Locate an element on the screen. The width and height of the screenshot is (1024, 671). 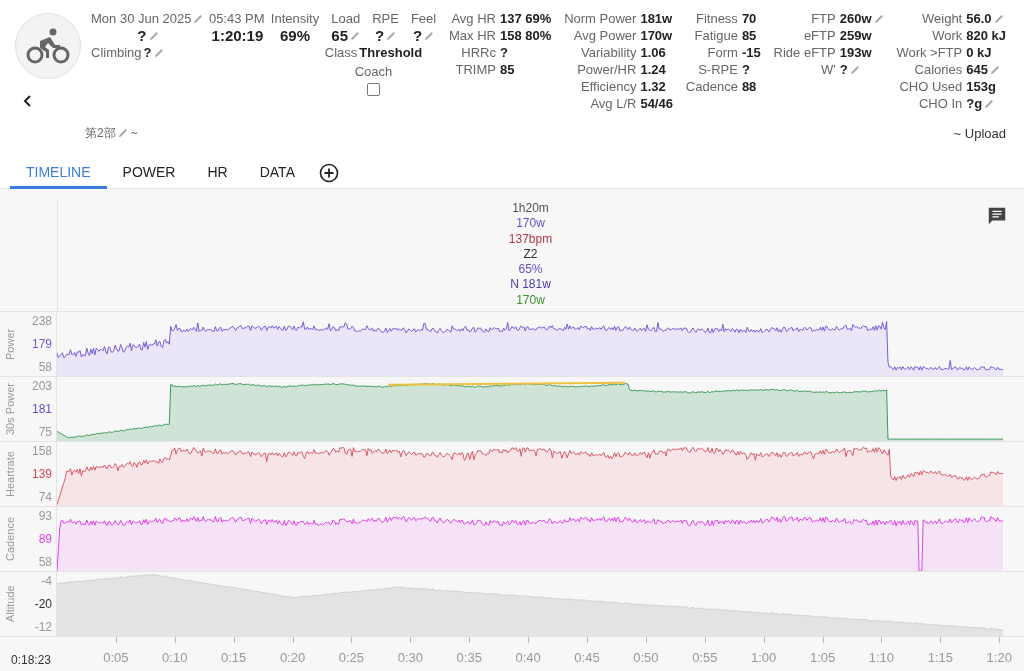
stat-label: HRRc is located at coordinates (478, 52).